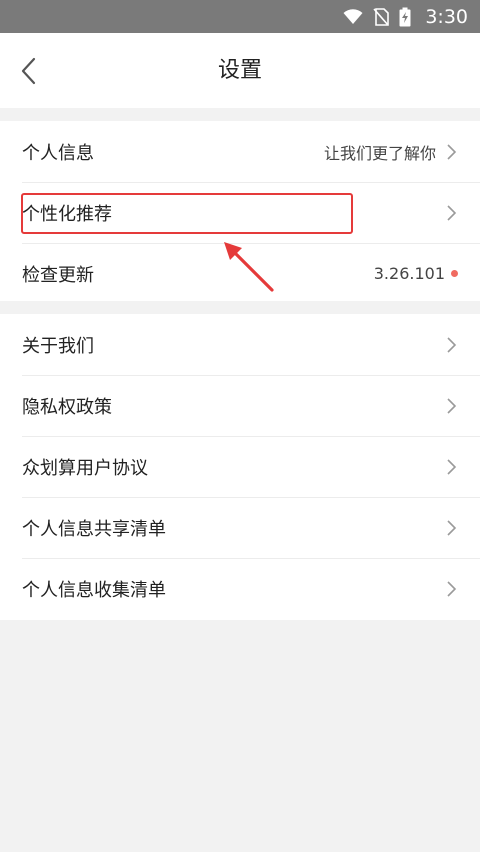 Image resolution: width=480 pixels, height=852 pixels. Describe the element at coordinates (58, 346) in the screenshot. I see `row-label: 关于我们` at that location.